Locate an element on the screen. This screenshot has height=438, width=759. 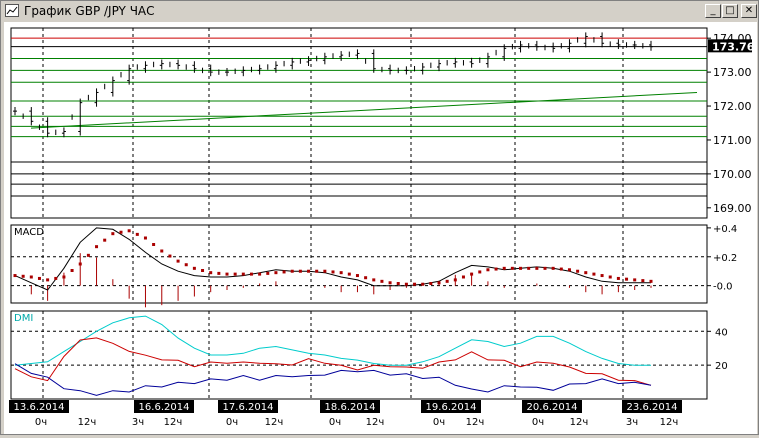
title-bar: График GBP /JPY ЧАС _ □ ✕ is located at coordinates (379, 11).